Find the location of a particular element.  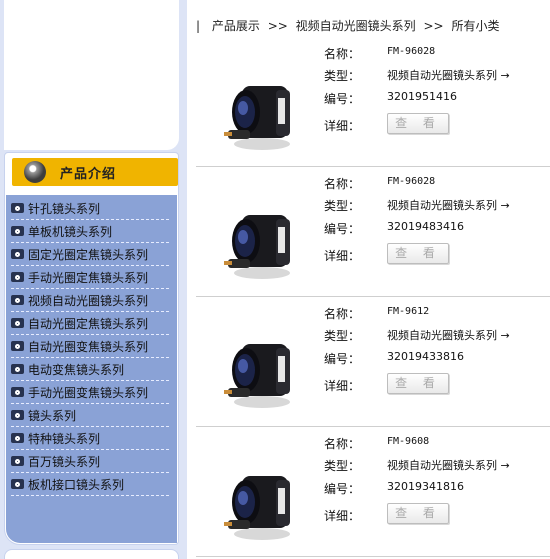

product-code: 32019341816 is located at coordinates (425, 486).